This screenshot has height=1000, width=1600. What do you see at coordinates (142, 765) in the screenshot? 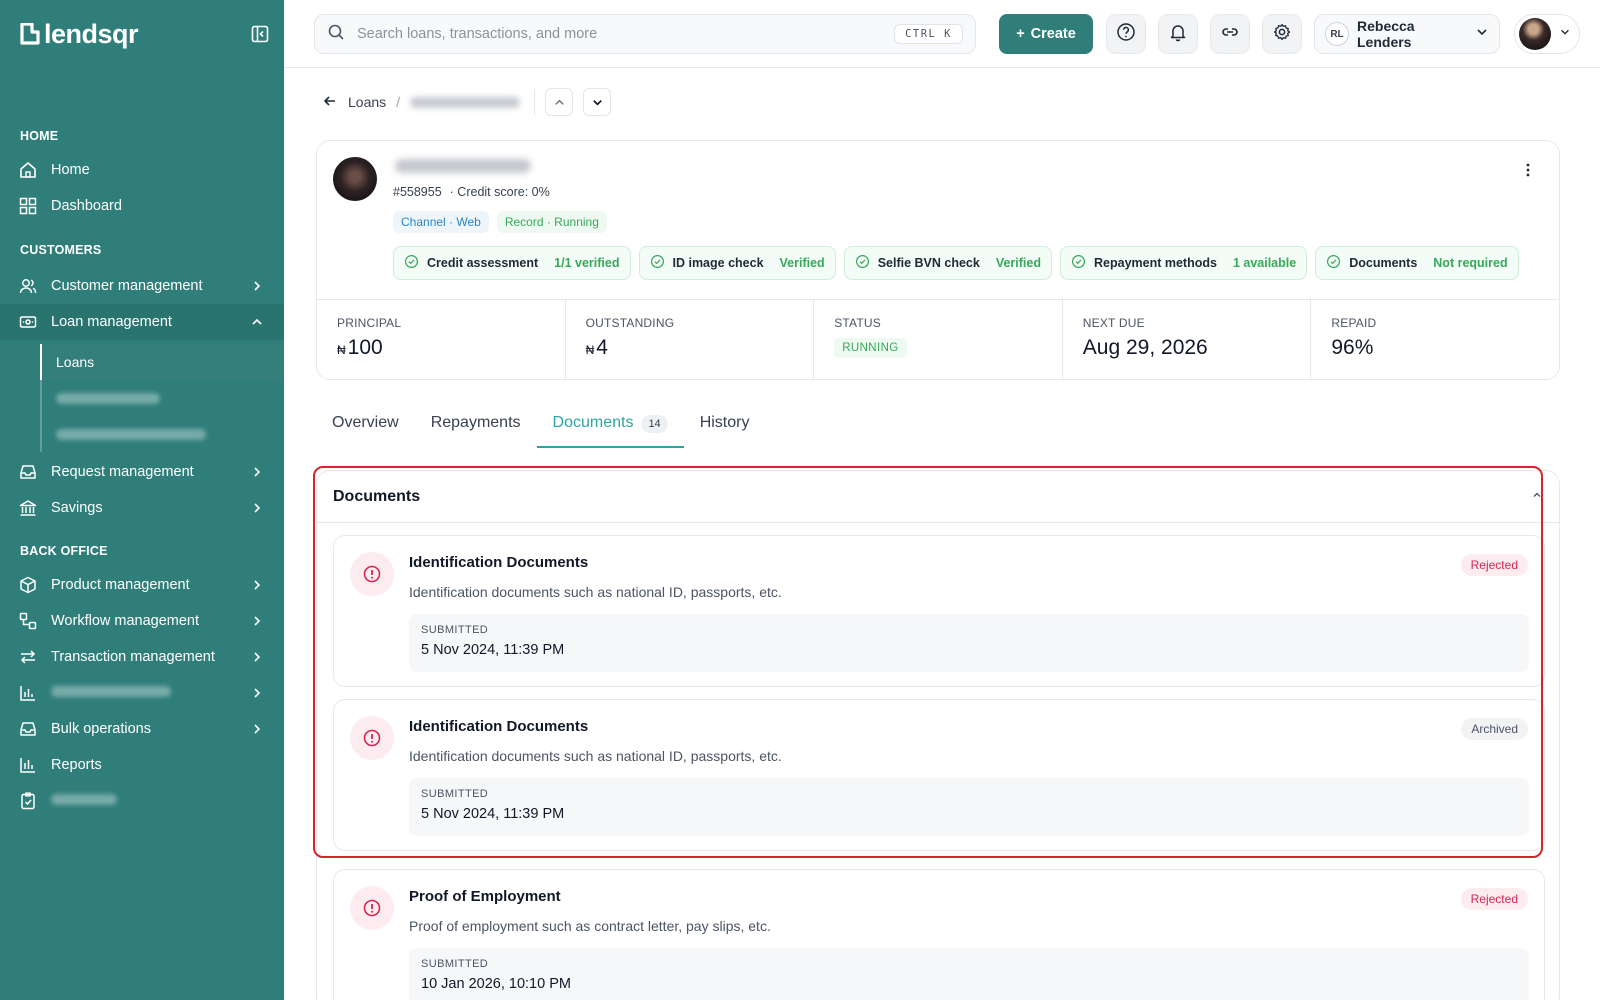
I see `sidebar-item-reports: Reports` at bounding box center [142, 765].